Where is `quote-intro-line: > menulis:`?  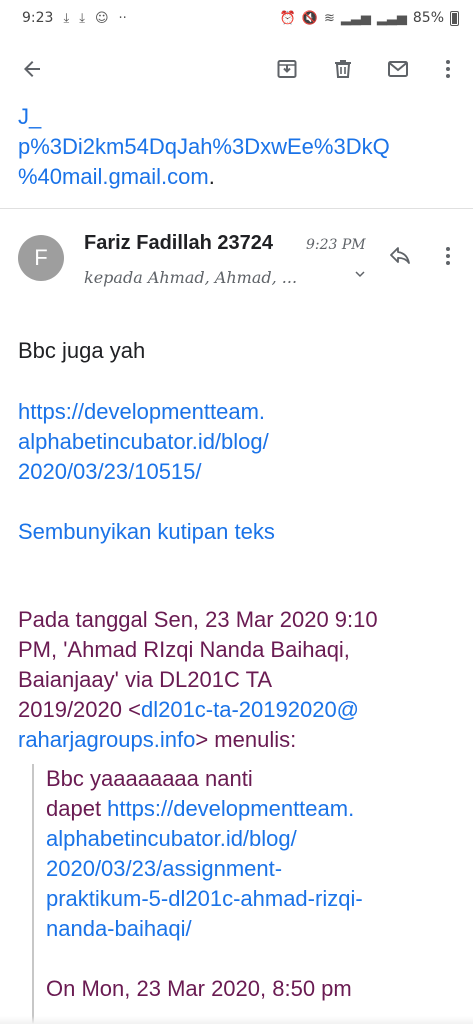
quote-intro-line: > menulis: is located at coordinates (246, 739).